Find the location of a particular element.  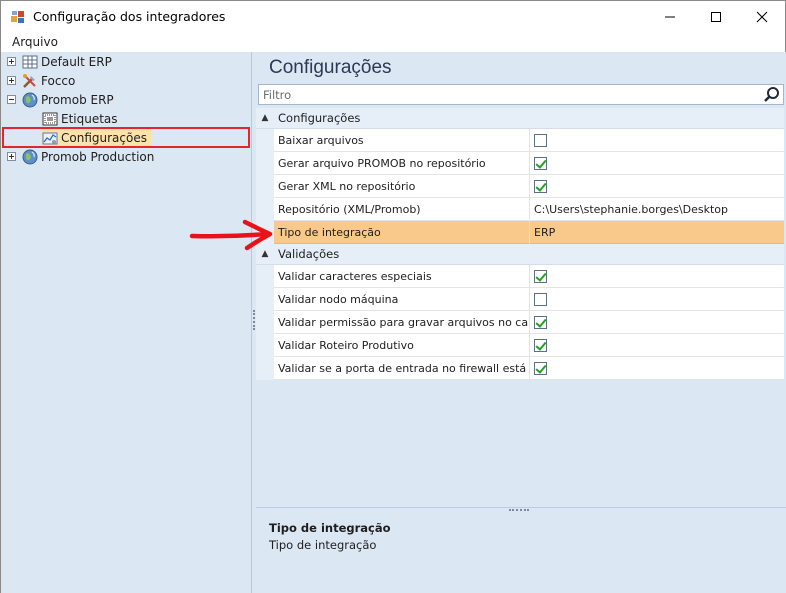

tree-item-default-erp: Default ERP is located at coordinates (59, 61).